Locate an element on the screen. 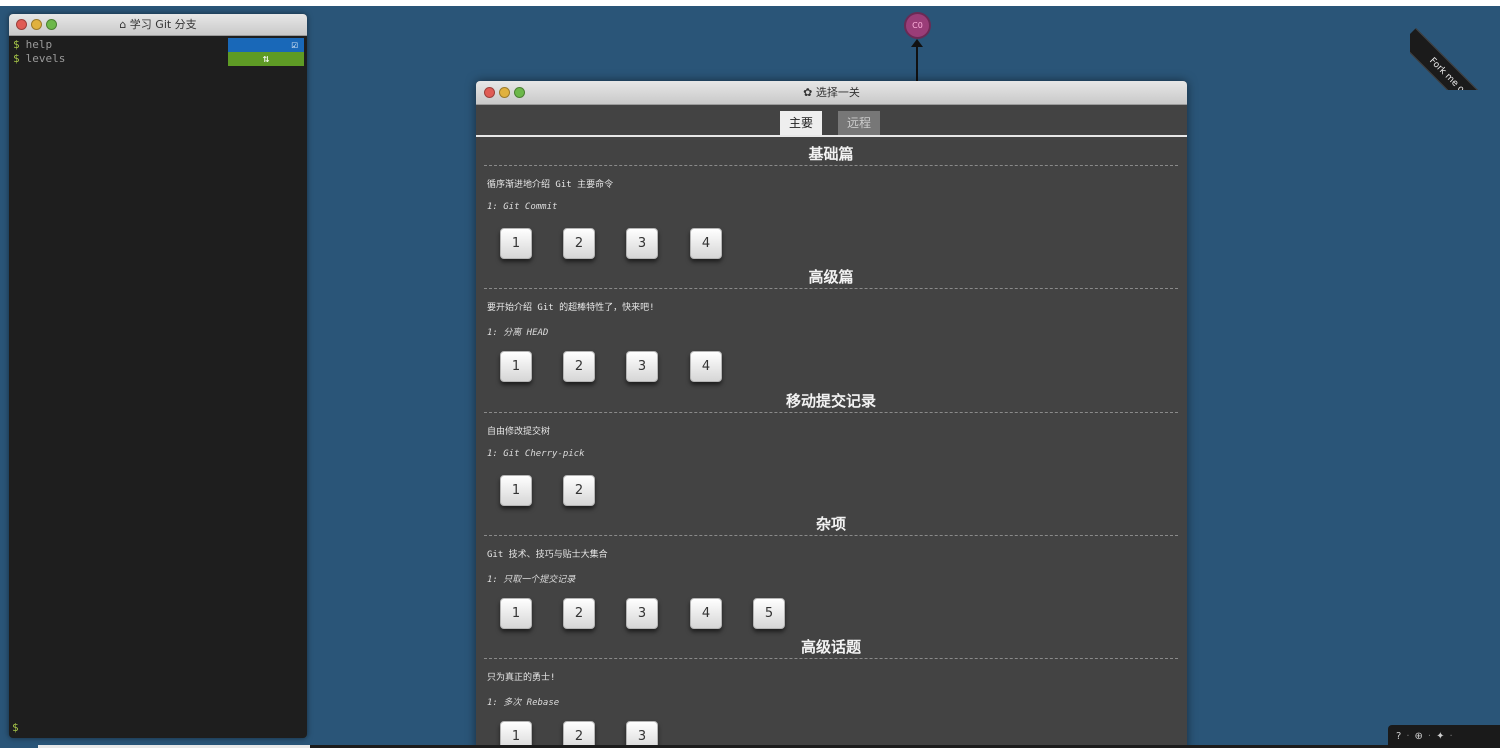 The height and width of the screenshot is (748, 1500). github-ribbon: Fork me on GitHub is located at coordinates (1455, 45).